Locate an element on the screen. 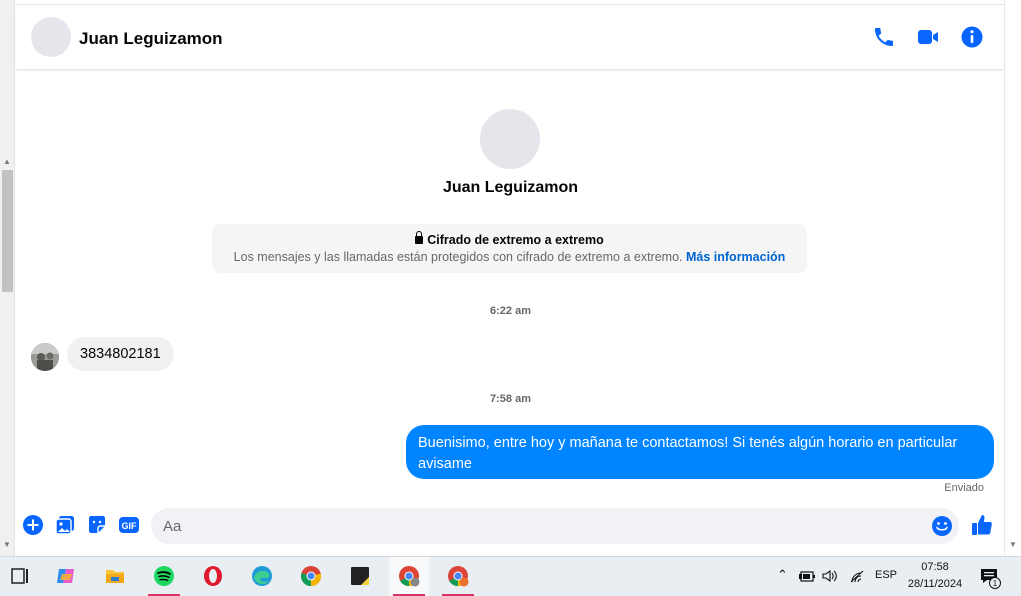 The image size is (1021, 596). copilot-icon is located at coordinates (65, 576).